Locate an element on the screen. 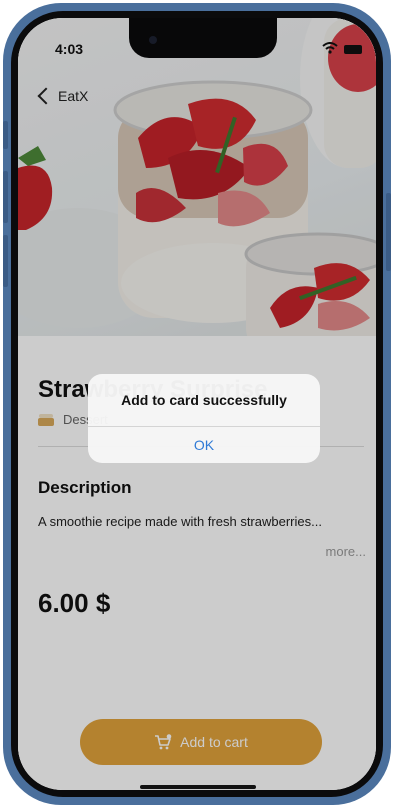 Image resolution: width=394 pixels, height=808 pixels. volume-up-button is located at coordinates (5, 197).